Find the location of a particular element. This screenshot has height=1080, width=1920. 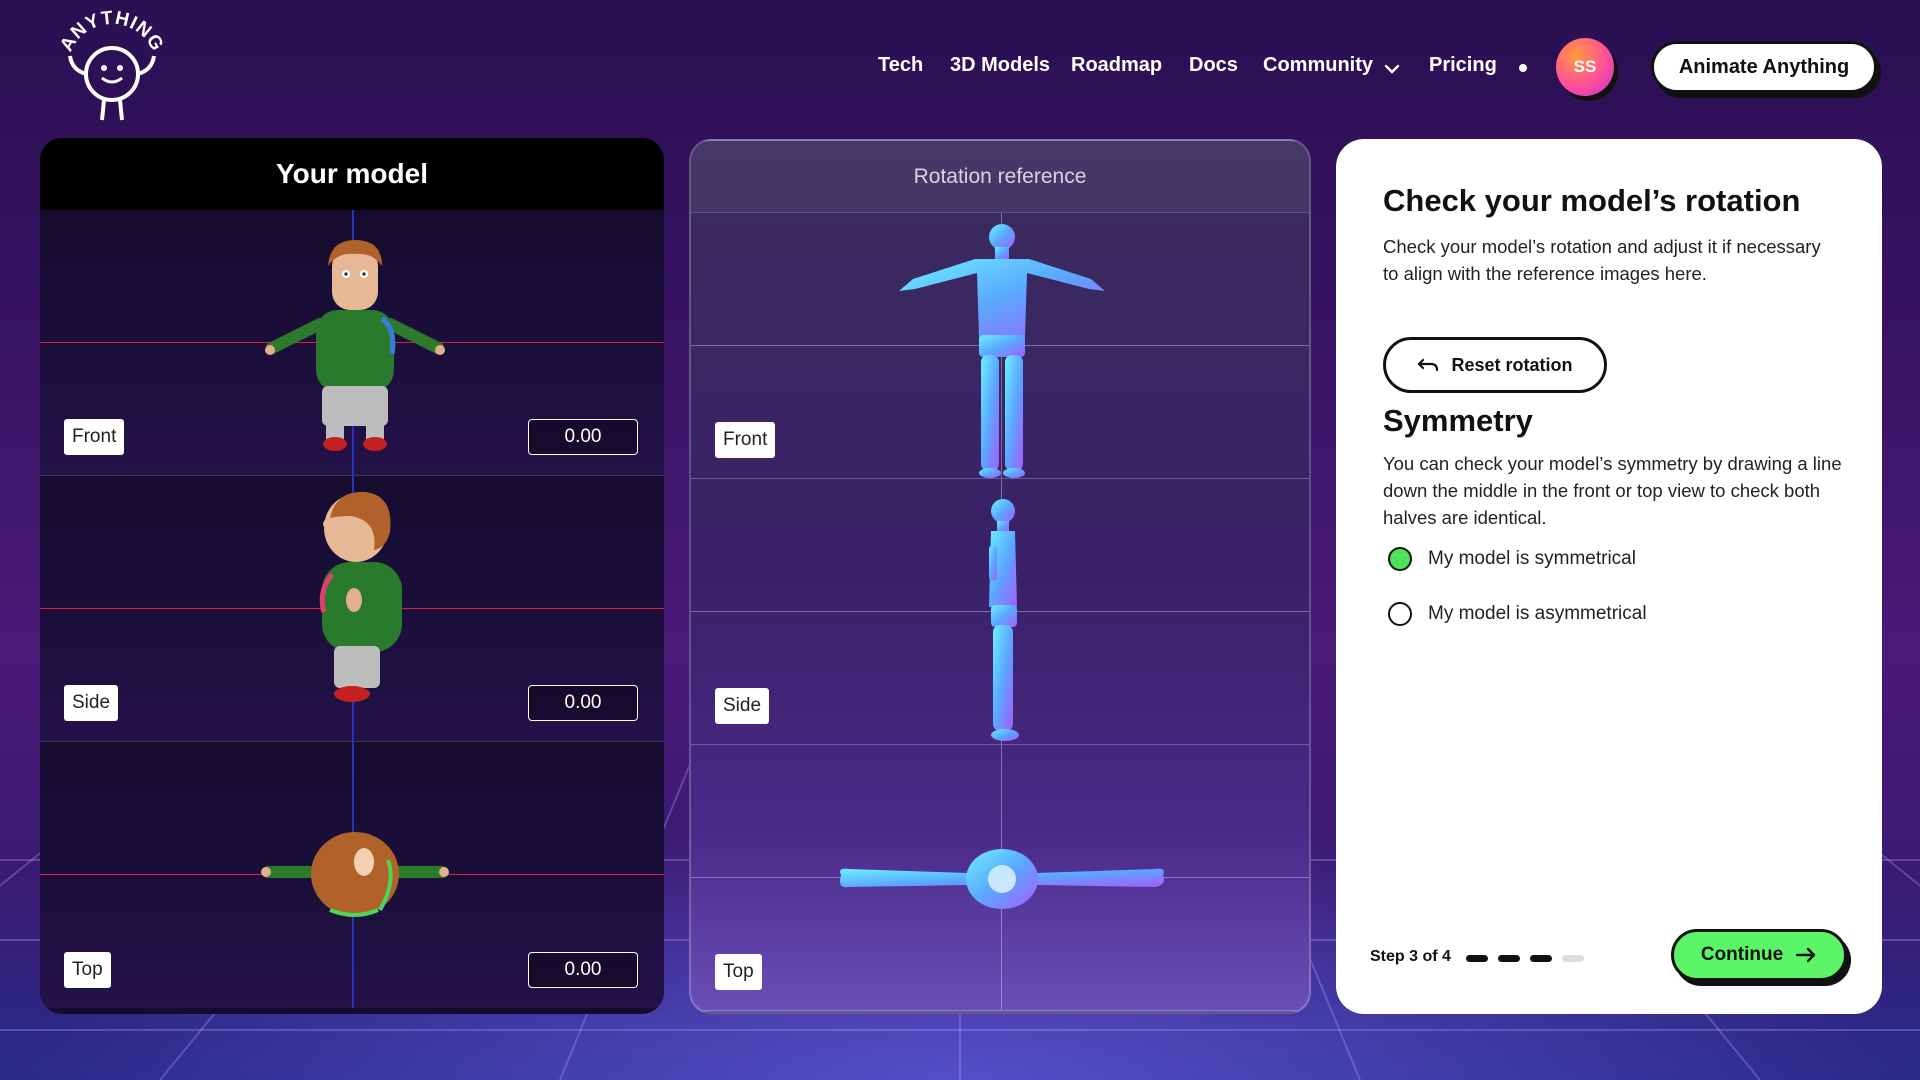

continue-label: Continue is located at coordinates (1742, 954).